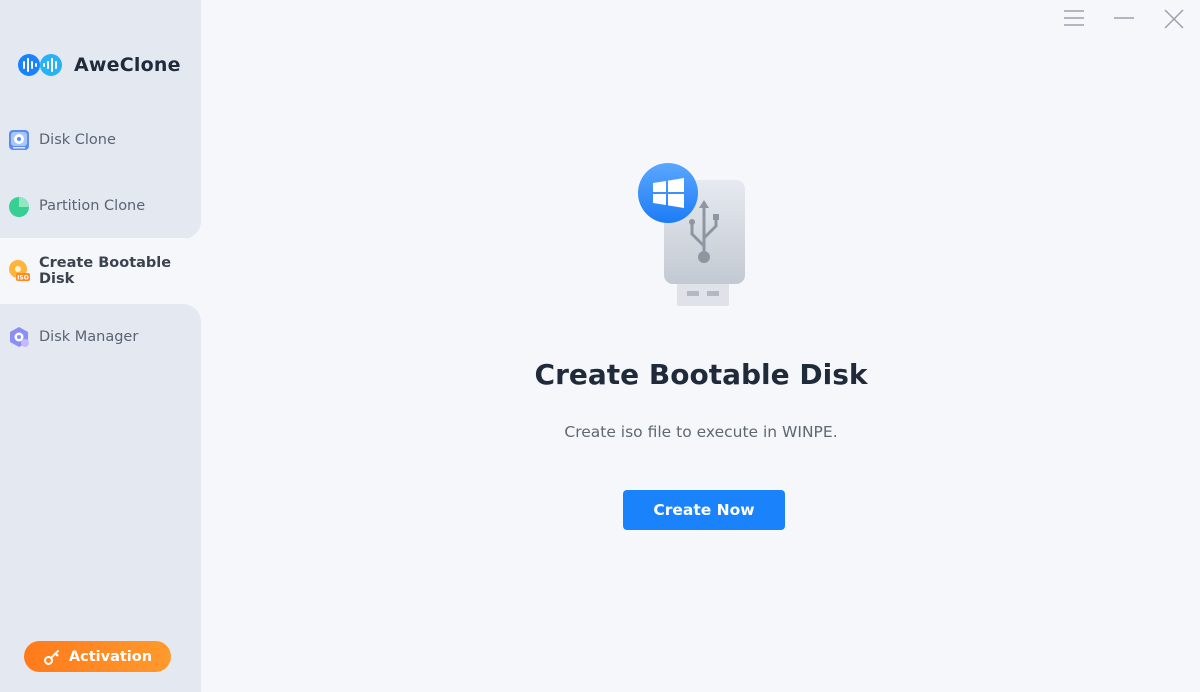 The image size is (1200, 692). Describe the element at coordinates (691, 234) in the screenshot. I see `usb-windows-icon` at that location.